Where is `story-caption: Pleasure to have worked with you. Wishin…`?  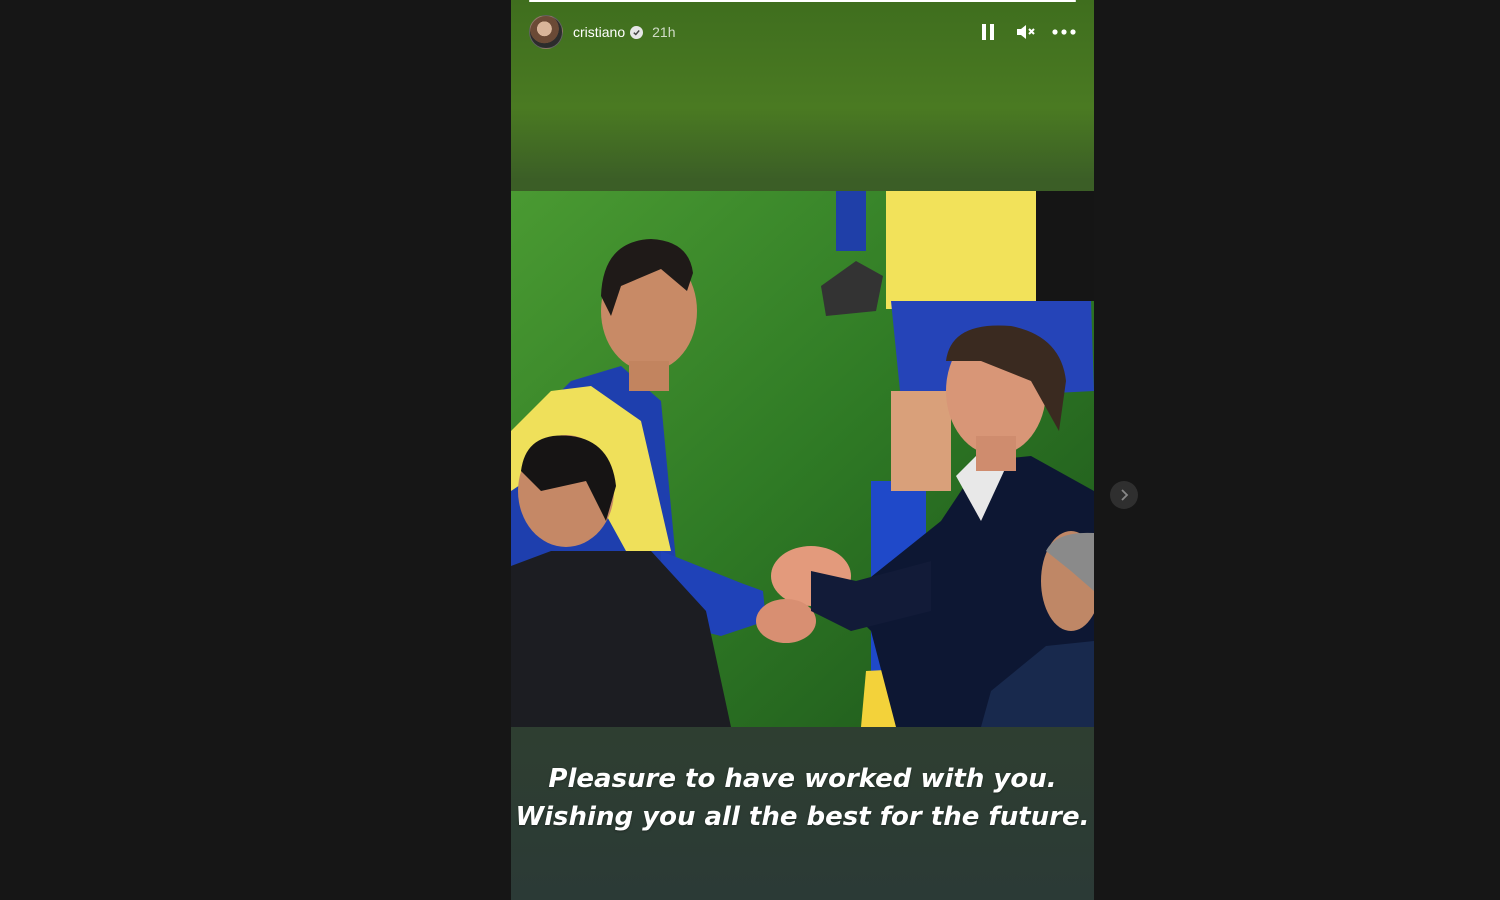 story-caption: Pleasure to have worked with you. Wishin… is located at coordinates (802, 798).